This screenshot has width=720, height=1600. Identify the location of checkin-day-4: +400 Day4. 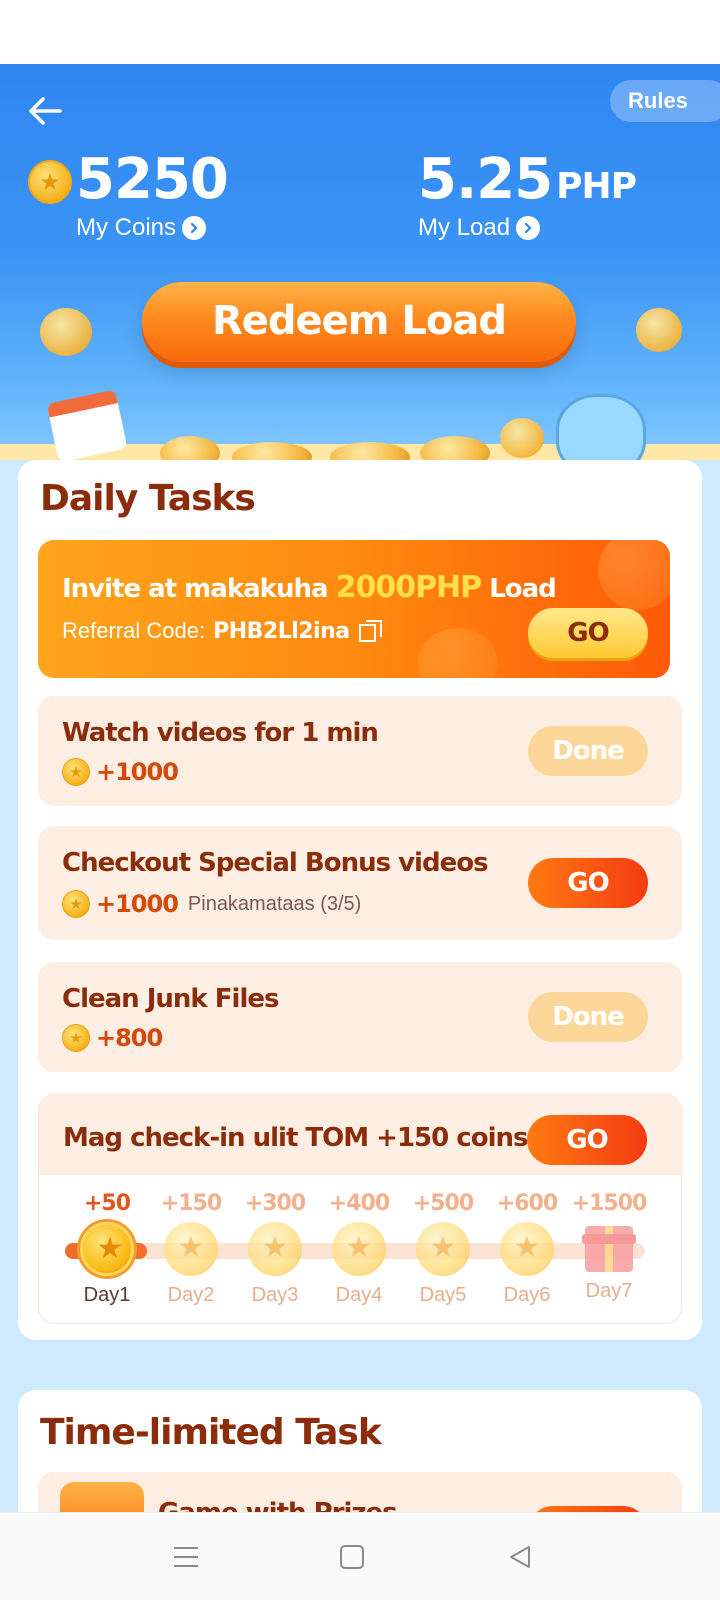
(359, 1249).